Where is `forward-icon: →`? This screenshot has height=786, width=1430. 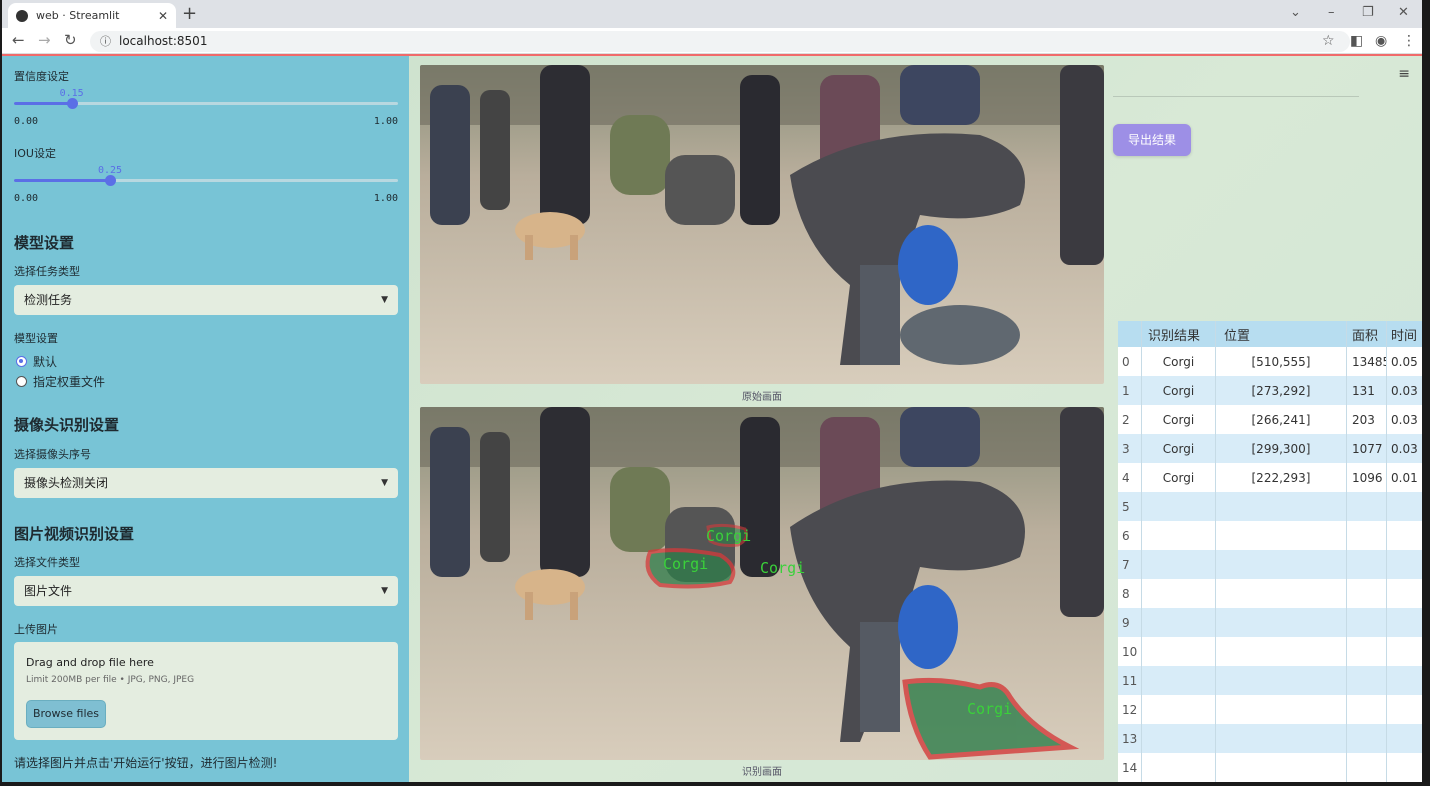
forward-icon: → is located at coordinates (44, 40).